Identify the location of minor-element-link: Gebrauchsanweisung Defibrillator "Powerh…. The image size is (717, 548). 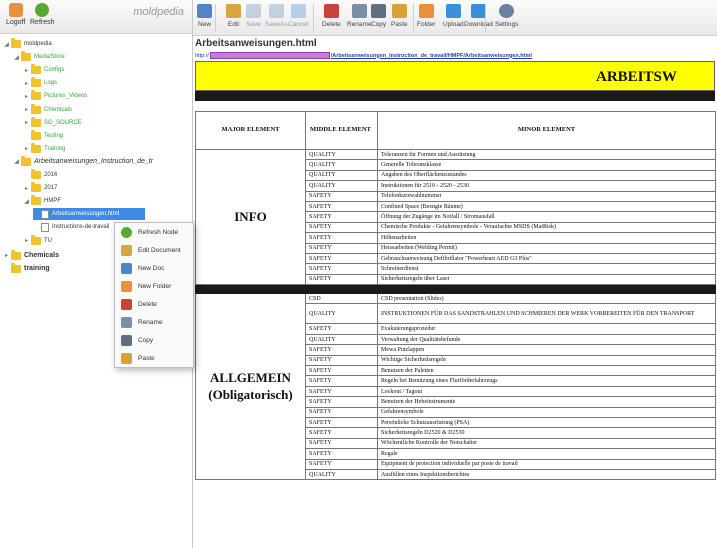
(546, 258).